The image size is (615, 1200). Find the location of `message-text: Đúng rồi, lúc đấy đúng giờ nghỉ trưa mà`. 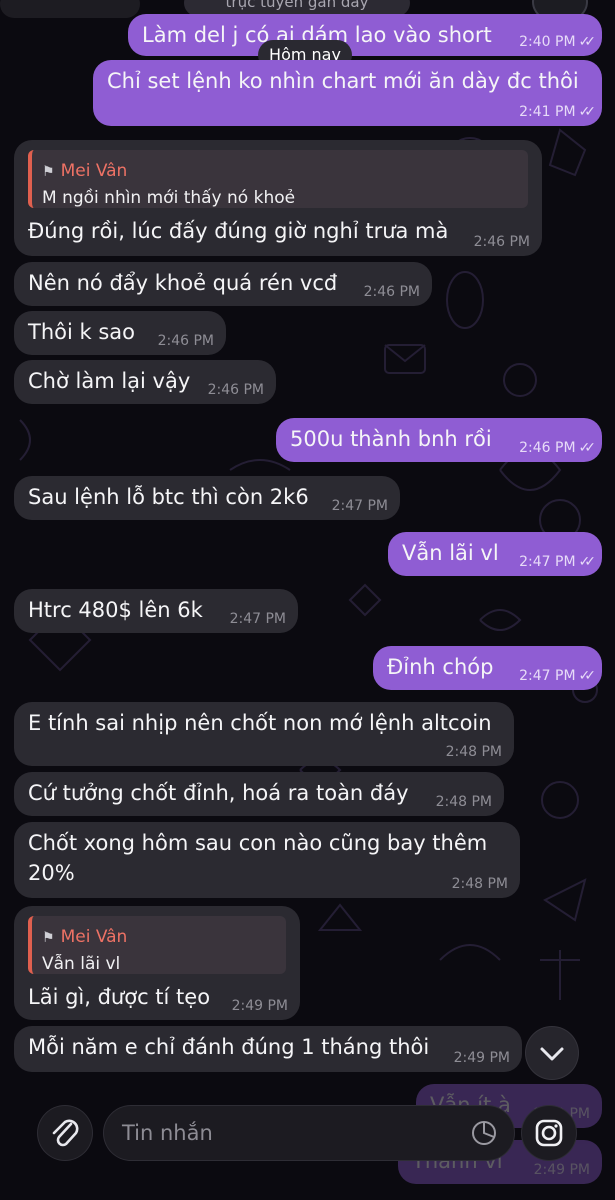

message-text: Đúng rồi, lúc đấy đúng giờ nghỉ trưa mà is located at coordinates (238, 231).